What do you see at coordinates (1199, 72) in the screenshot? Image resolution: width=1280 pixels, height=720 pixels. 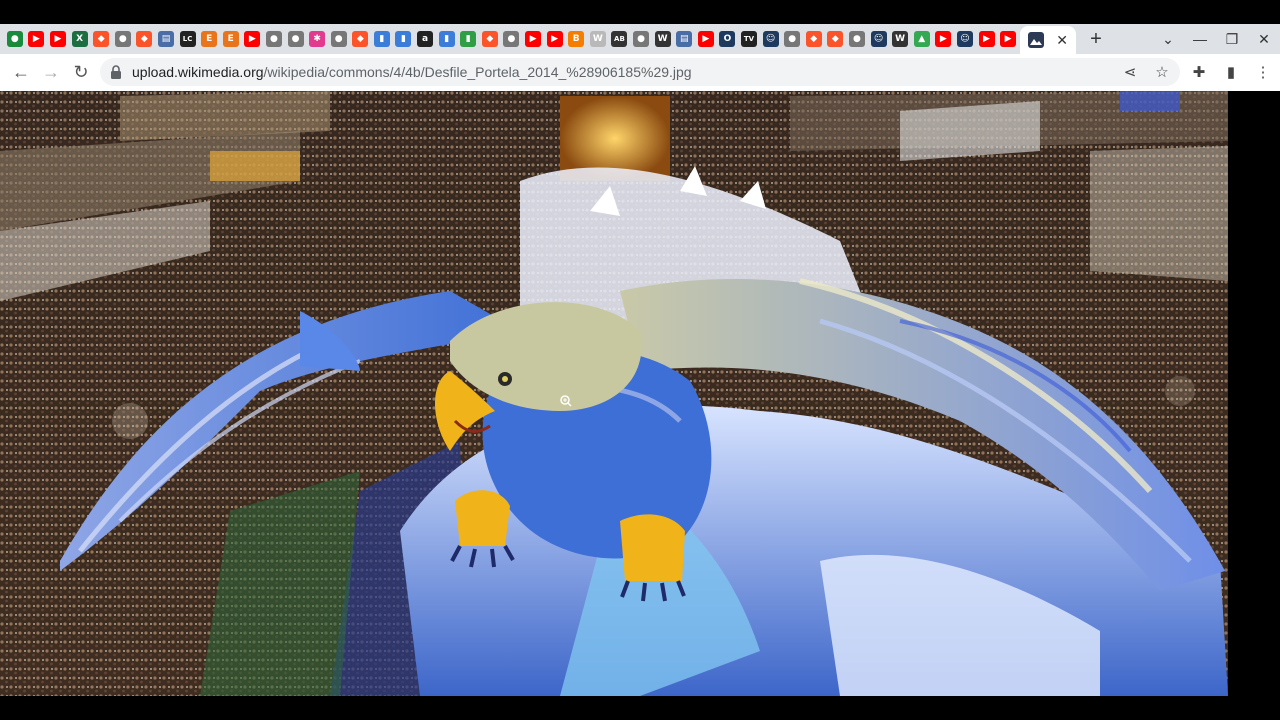 I see `extensions-icon: ✚` at bounding box center [1199, 72].